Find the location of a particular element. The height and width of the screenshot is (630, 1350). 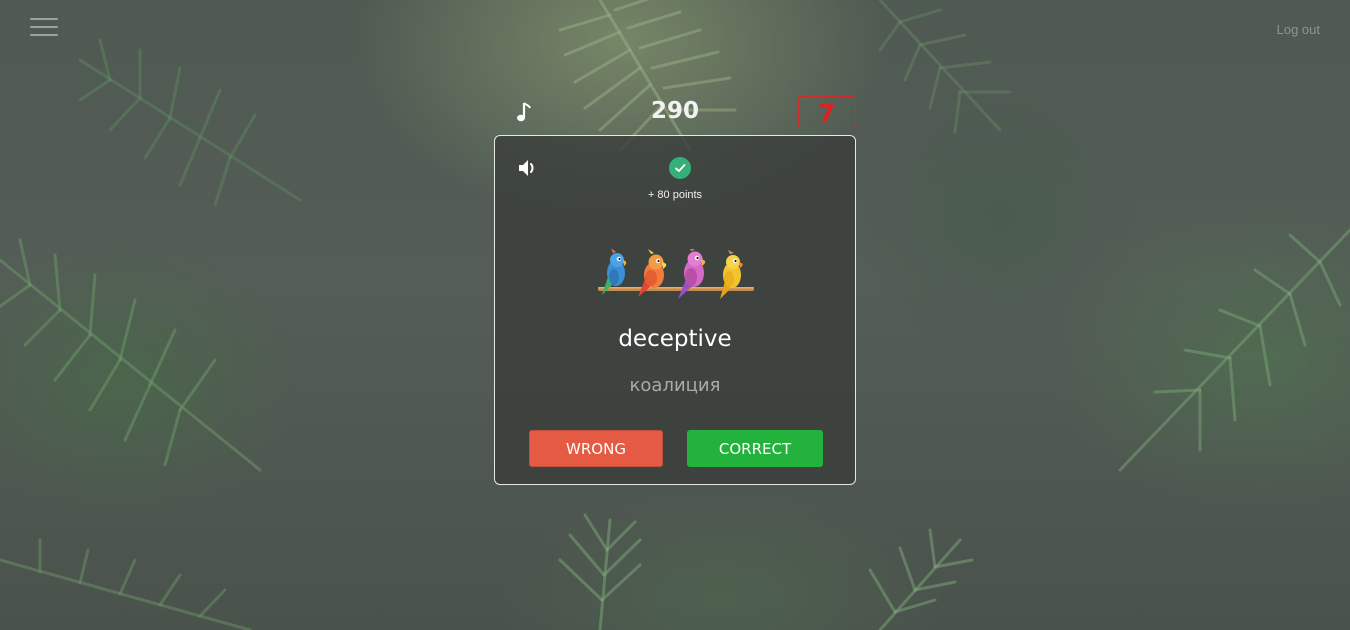

countdown-timer: 7 is located at coordinates (827, 112).